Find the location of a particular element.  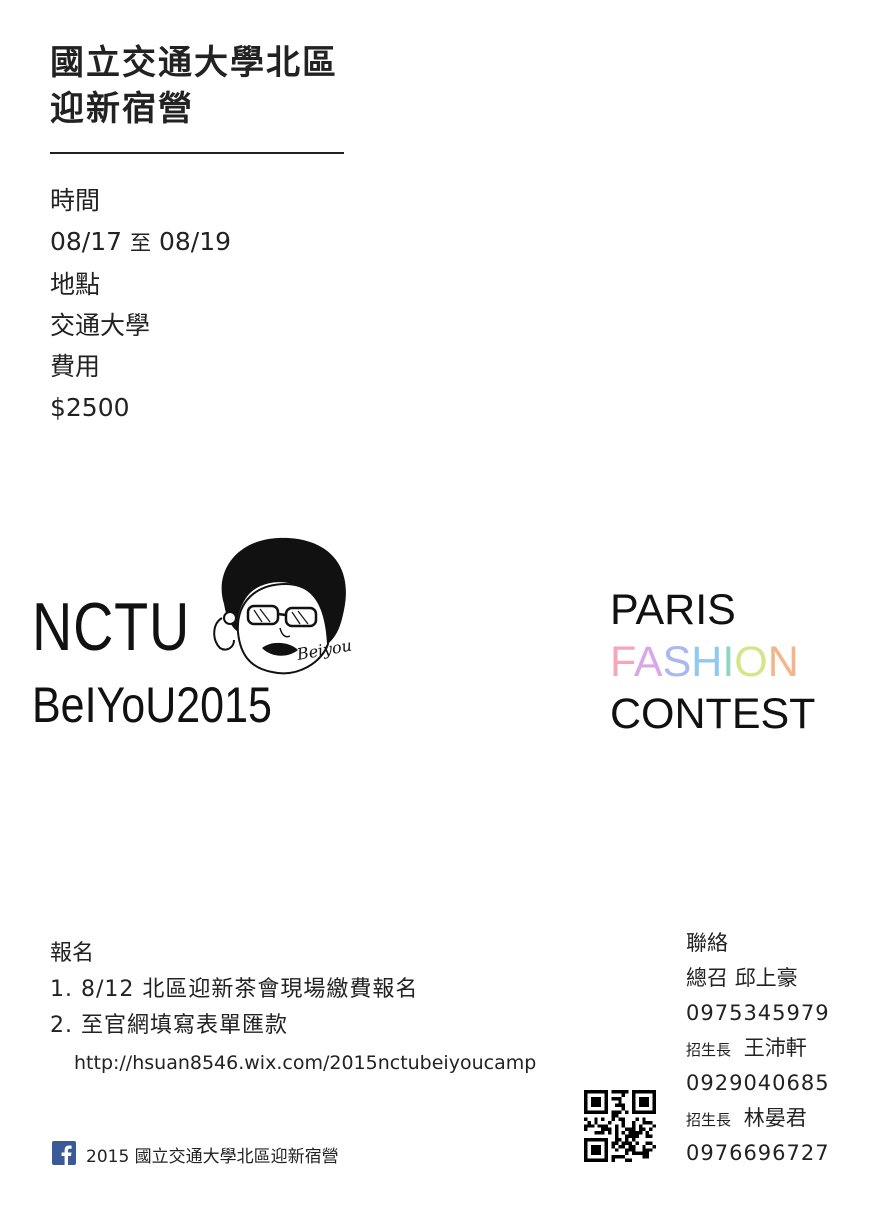

contact-role: 總召 is located at coordinates (707, 978).